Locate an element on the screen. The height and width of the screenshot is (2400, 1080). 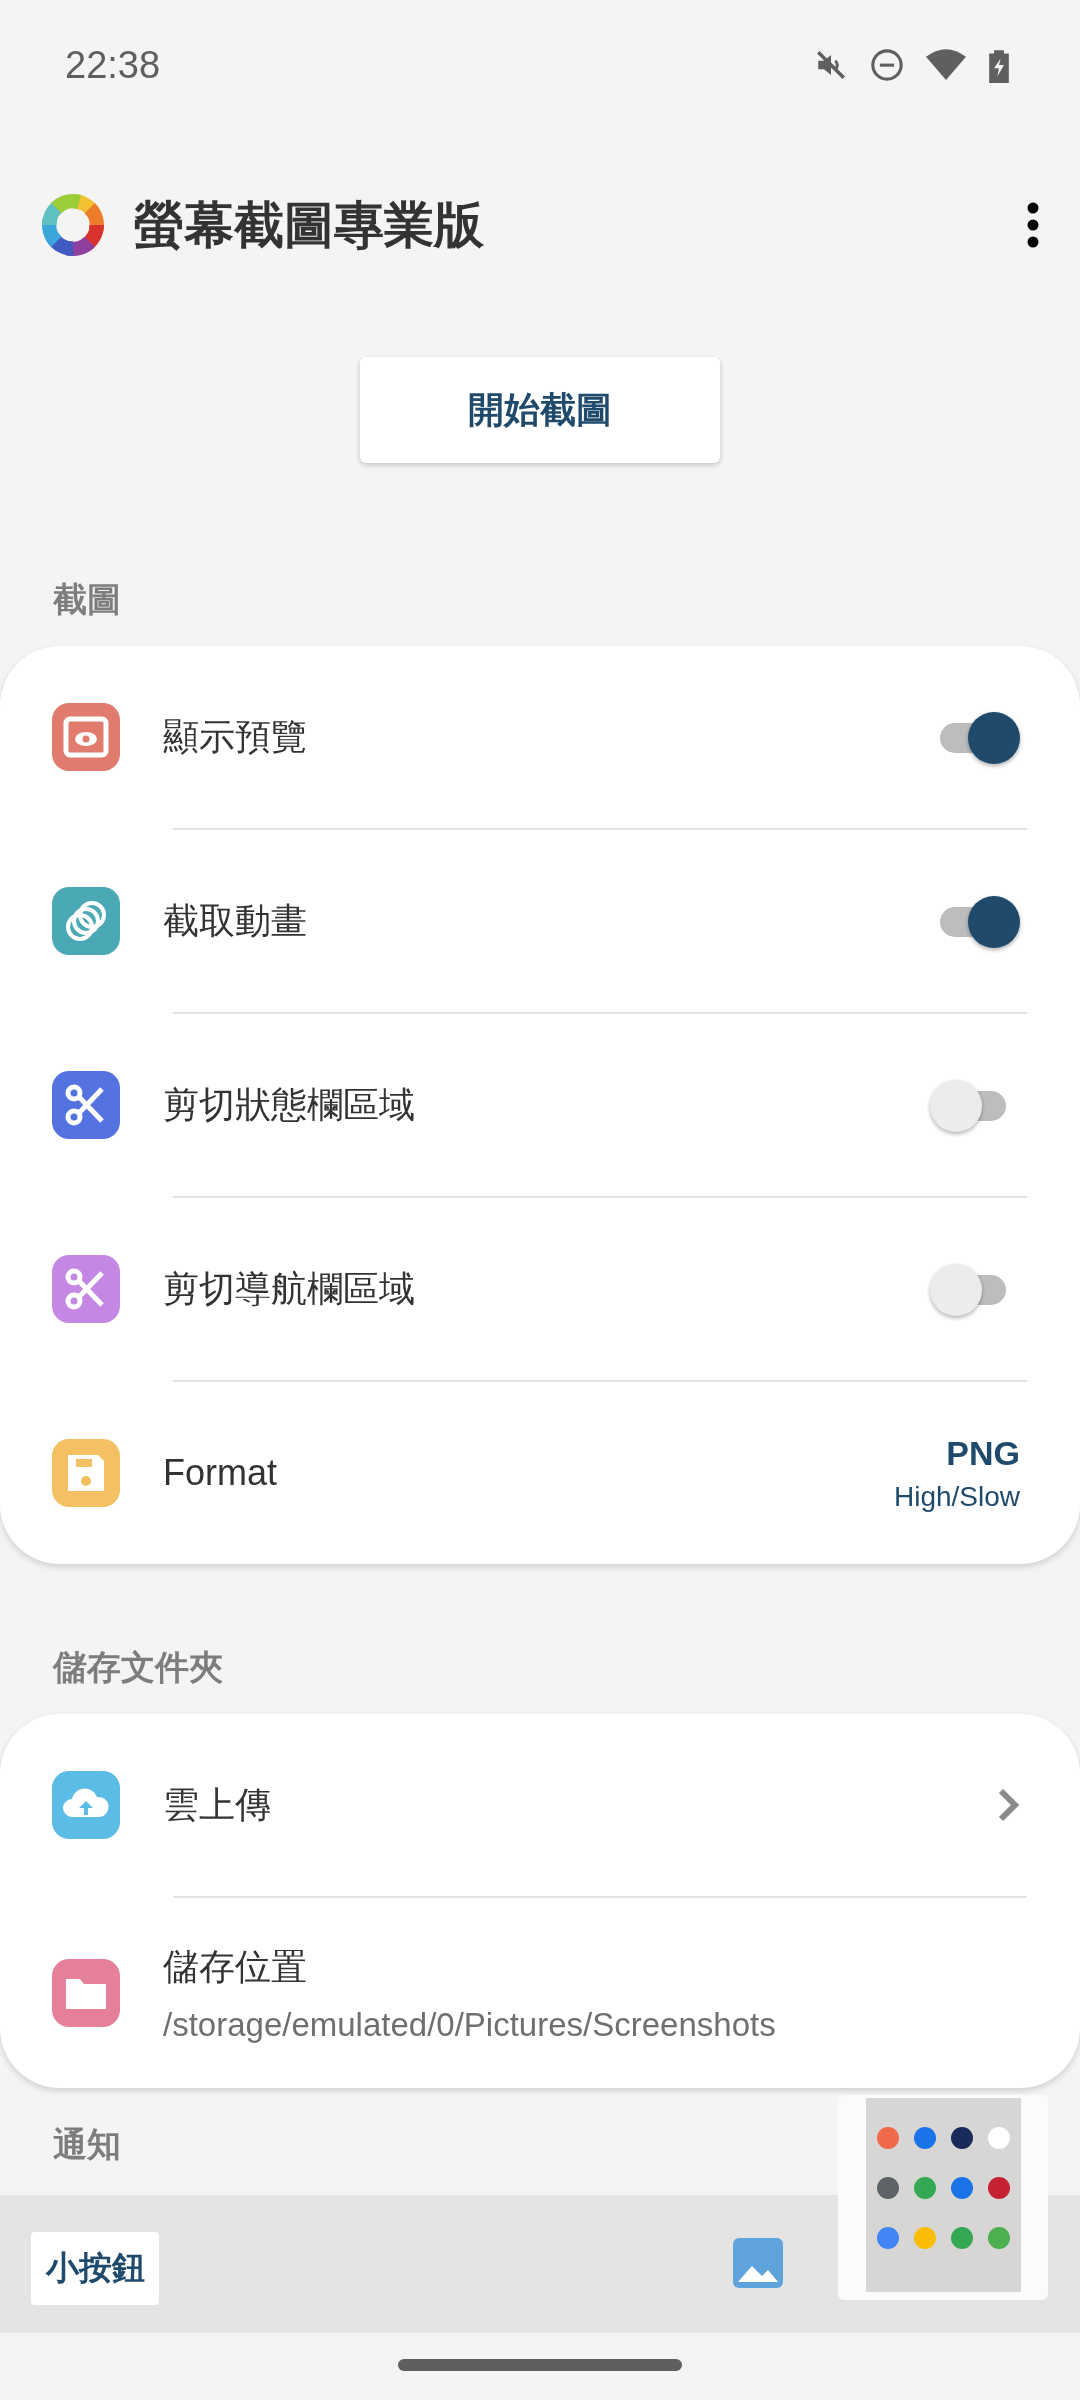
mute-icon is located at coordinates (831, 65).